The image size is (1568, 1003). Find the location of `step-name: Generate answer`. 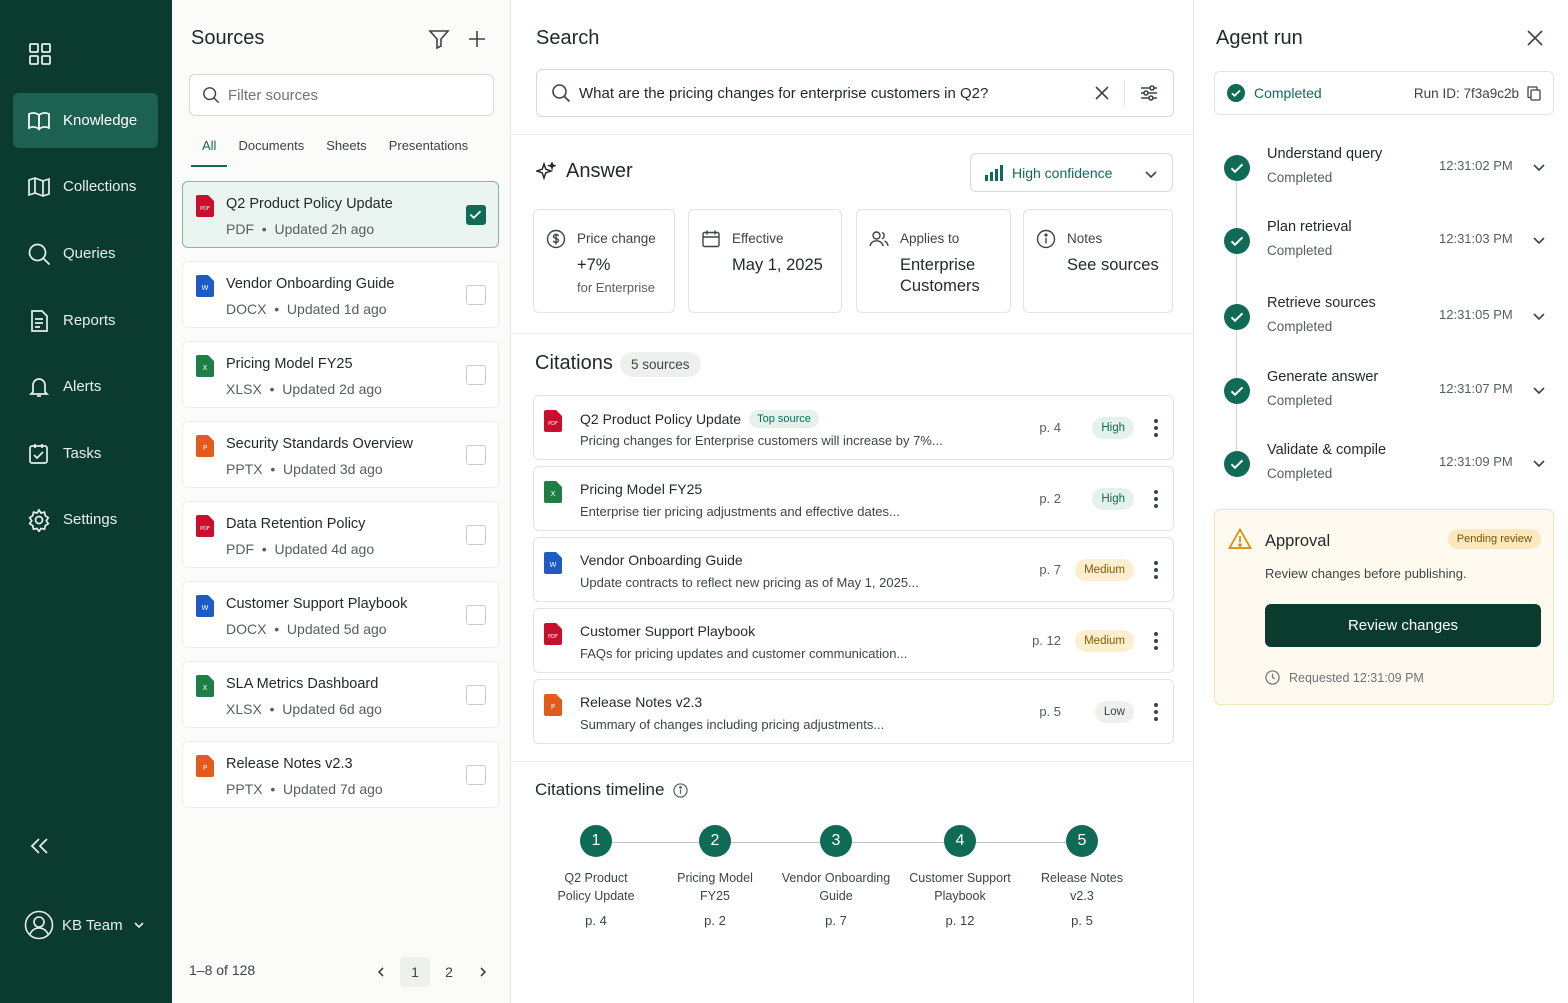

step-name: Generate answer is located at coordinates (1323, 377).